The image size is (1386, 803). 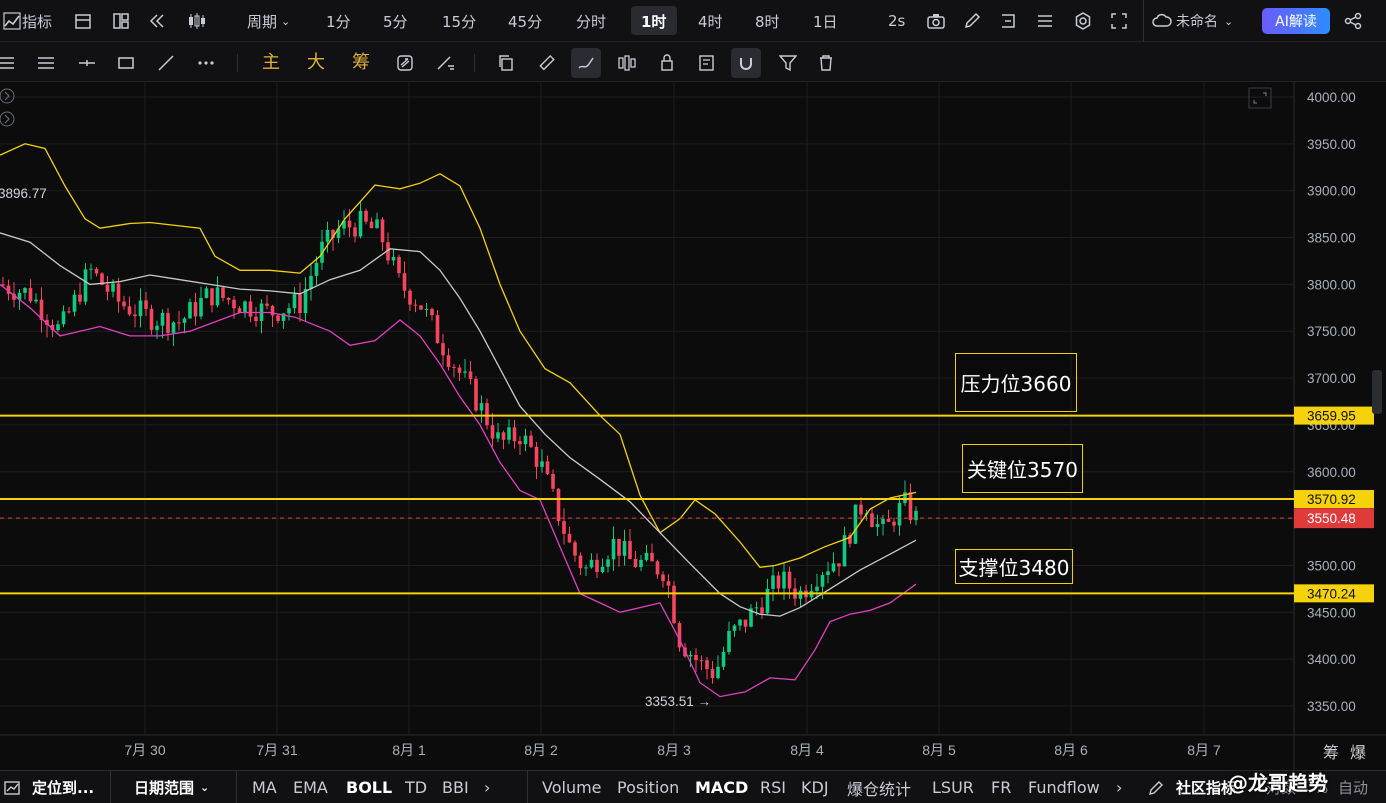 What do you see at coordinates (710, 21) in the screenshot?
I see `interval-4h: 4时` at bounding box center [710, 21].